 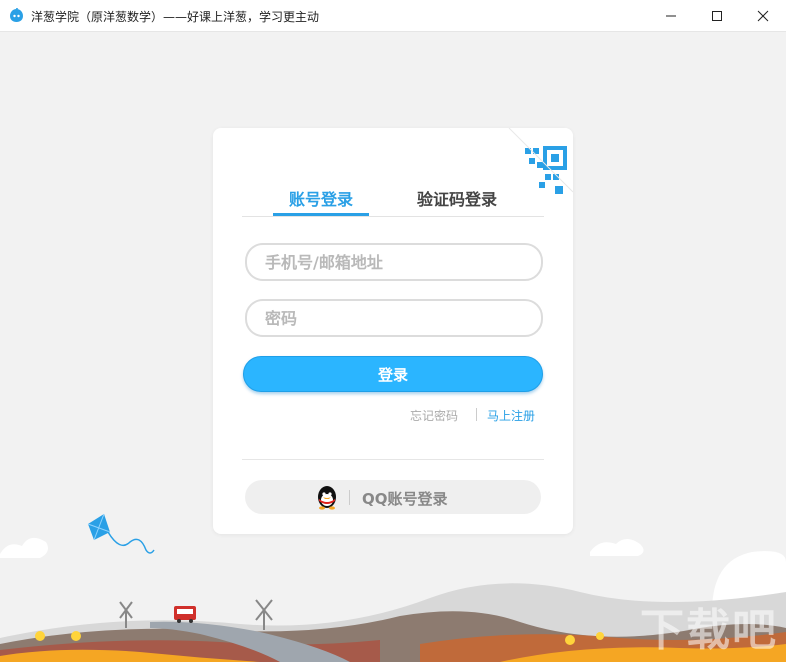 I want to click on minimize-icon, so click(x=671, y=15).